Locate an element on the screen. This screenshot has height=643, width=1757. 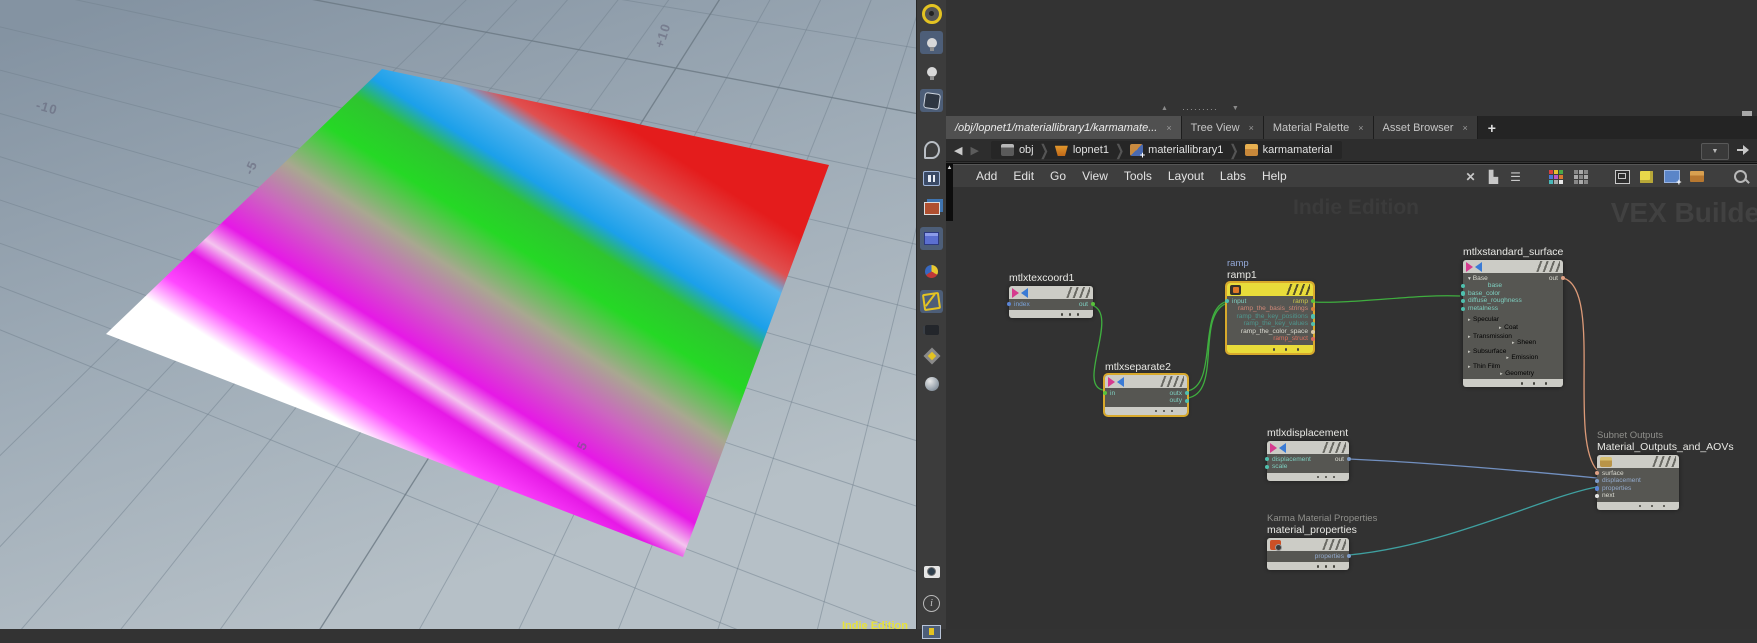
pane-collapse-down-icon: ▼ is located at coordinates (1235, 108).